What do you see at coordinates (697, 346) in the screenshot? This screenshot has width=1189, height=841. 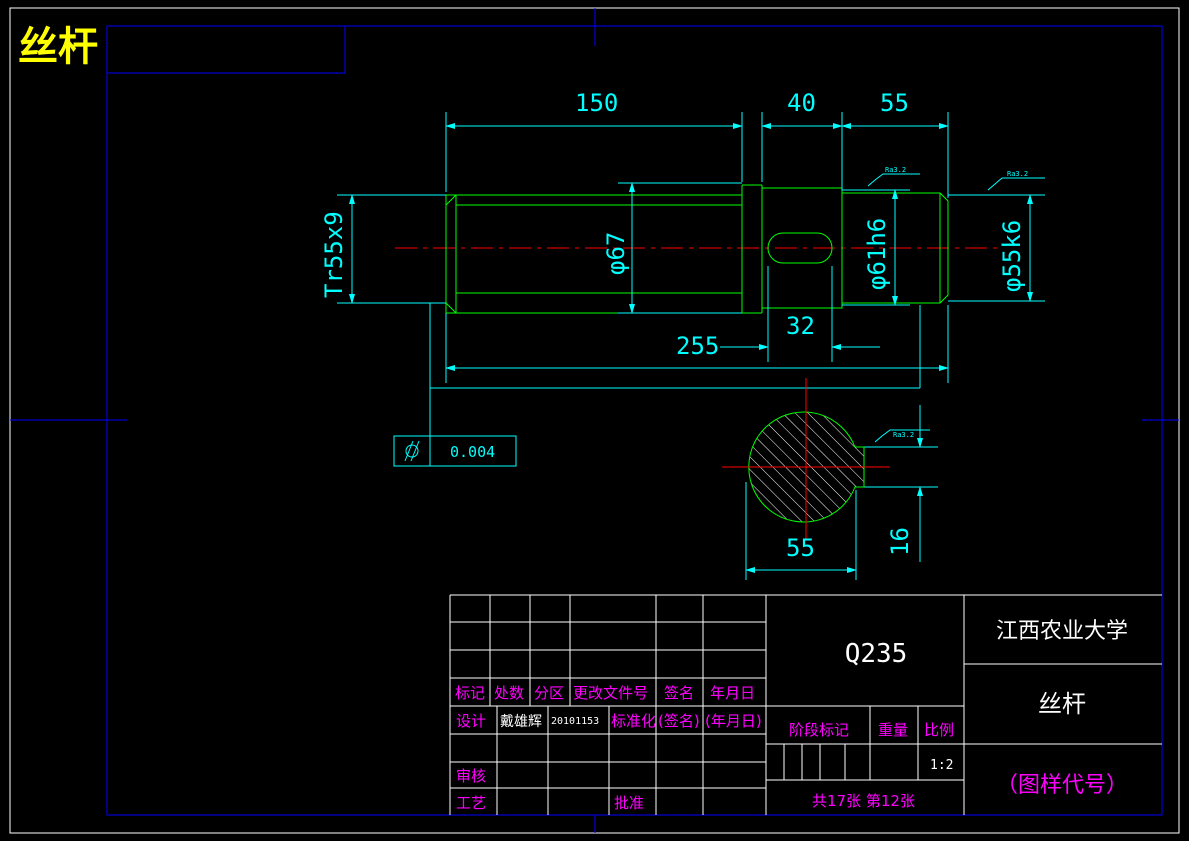 I see `dim-255: 255` at bounding box center [697, 346].